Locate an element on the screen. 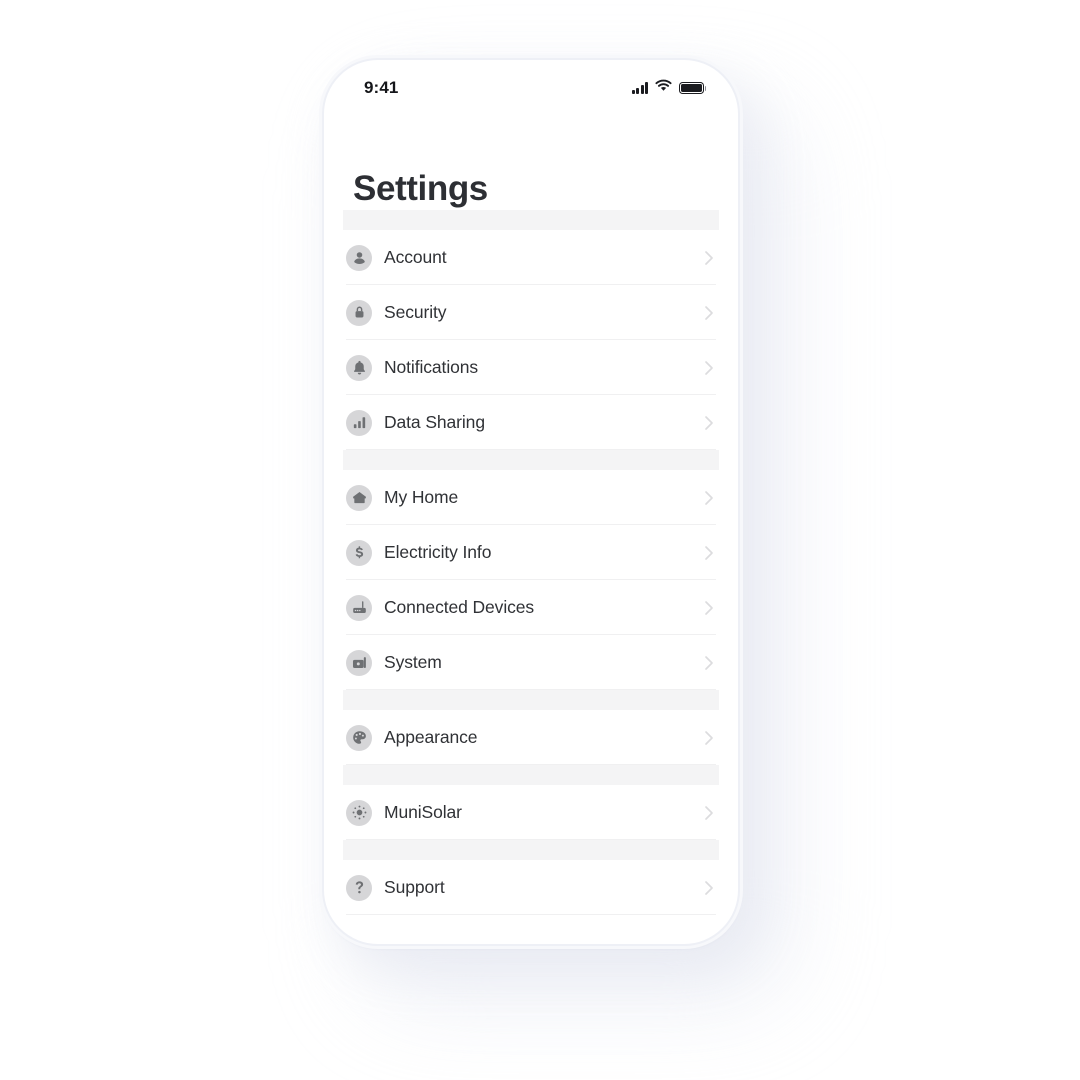 This screenshot has height=1080, width=1080. dollar-icon is located at coordinates (359, 552).